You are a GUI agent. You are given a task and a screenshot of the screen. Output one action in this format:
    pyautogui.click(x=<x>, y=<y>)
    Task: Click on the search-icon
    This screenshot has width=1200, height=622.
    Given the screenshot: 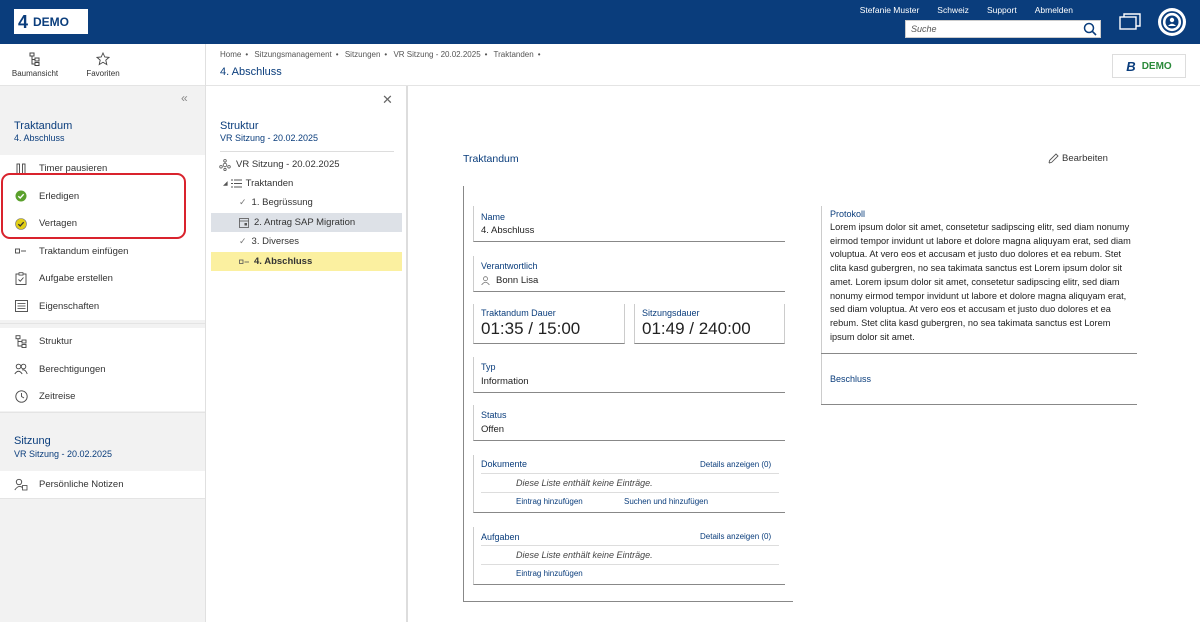 What is the action you would take?
    pyautogui.click(x=1090, y=30)
    